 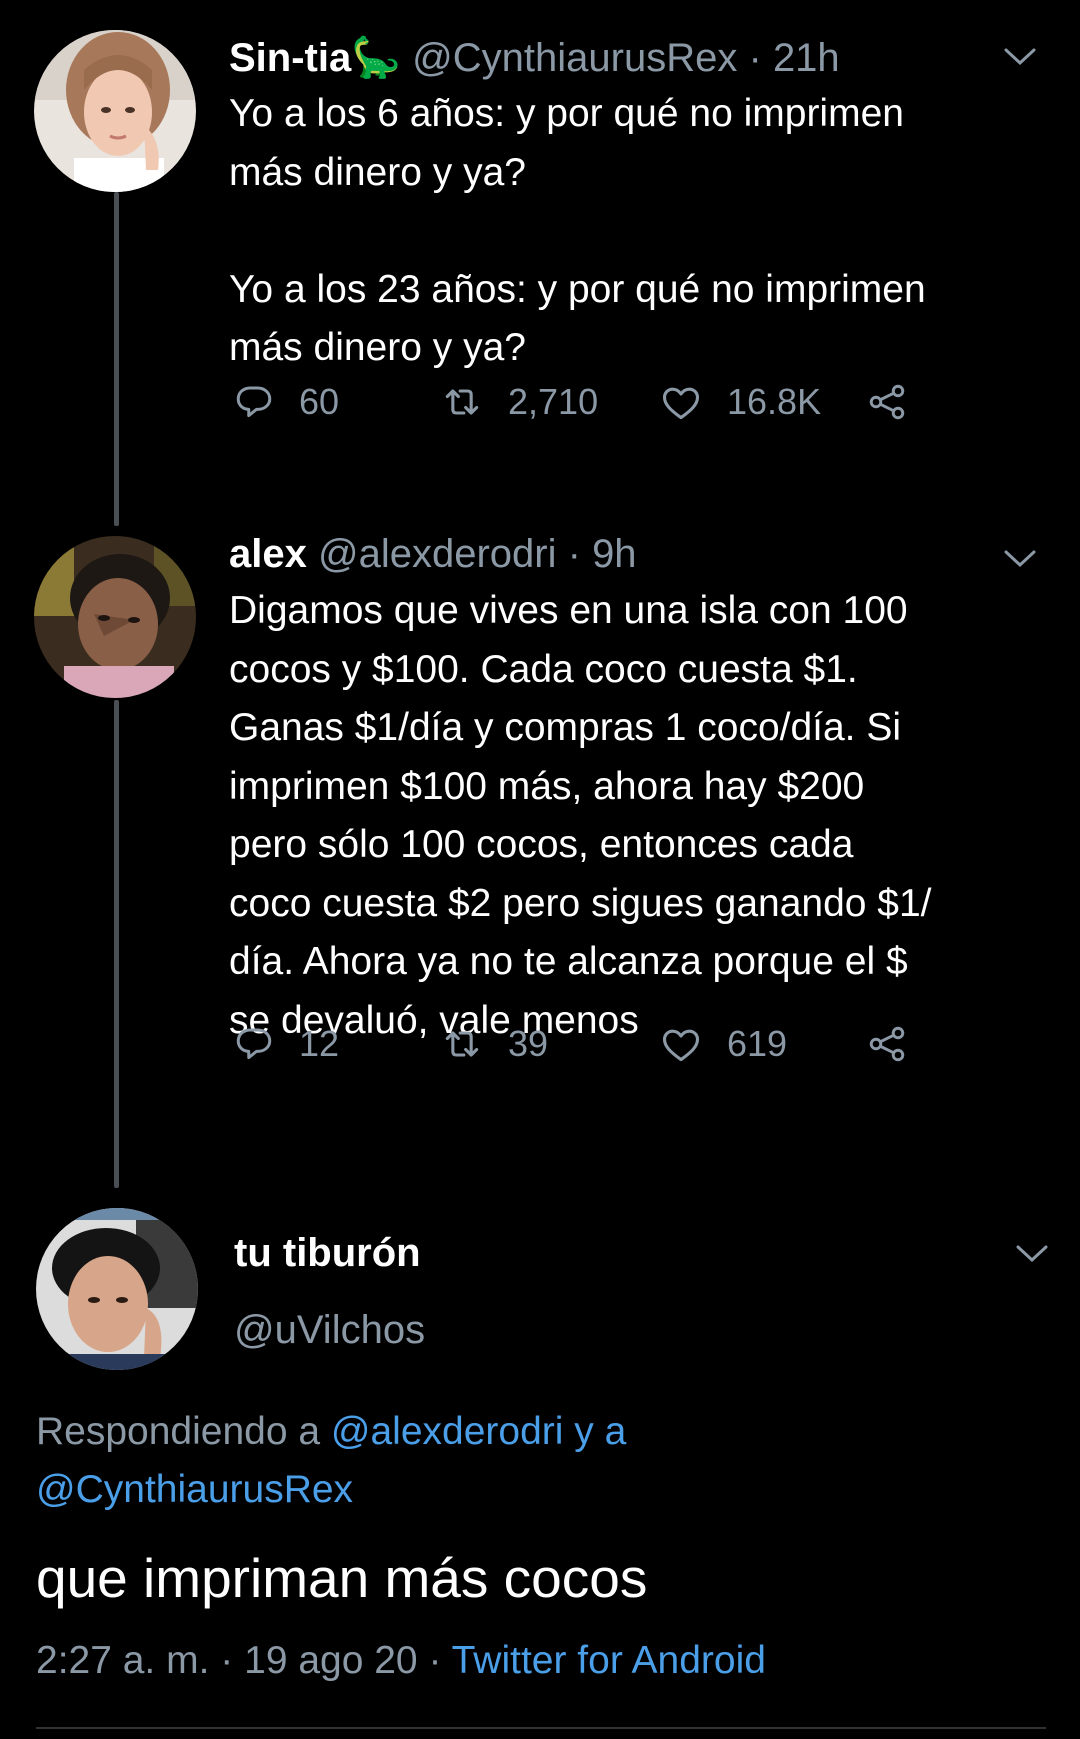 What do you see at coordinates (574, 58) in the screenshot?
I see `user-handle: @CynthiaurusRex` at bounding box center [574, 58].